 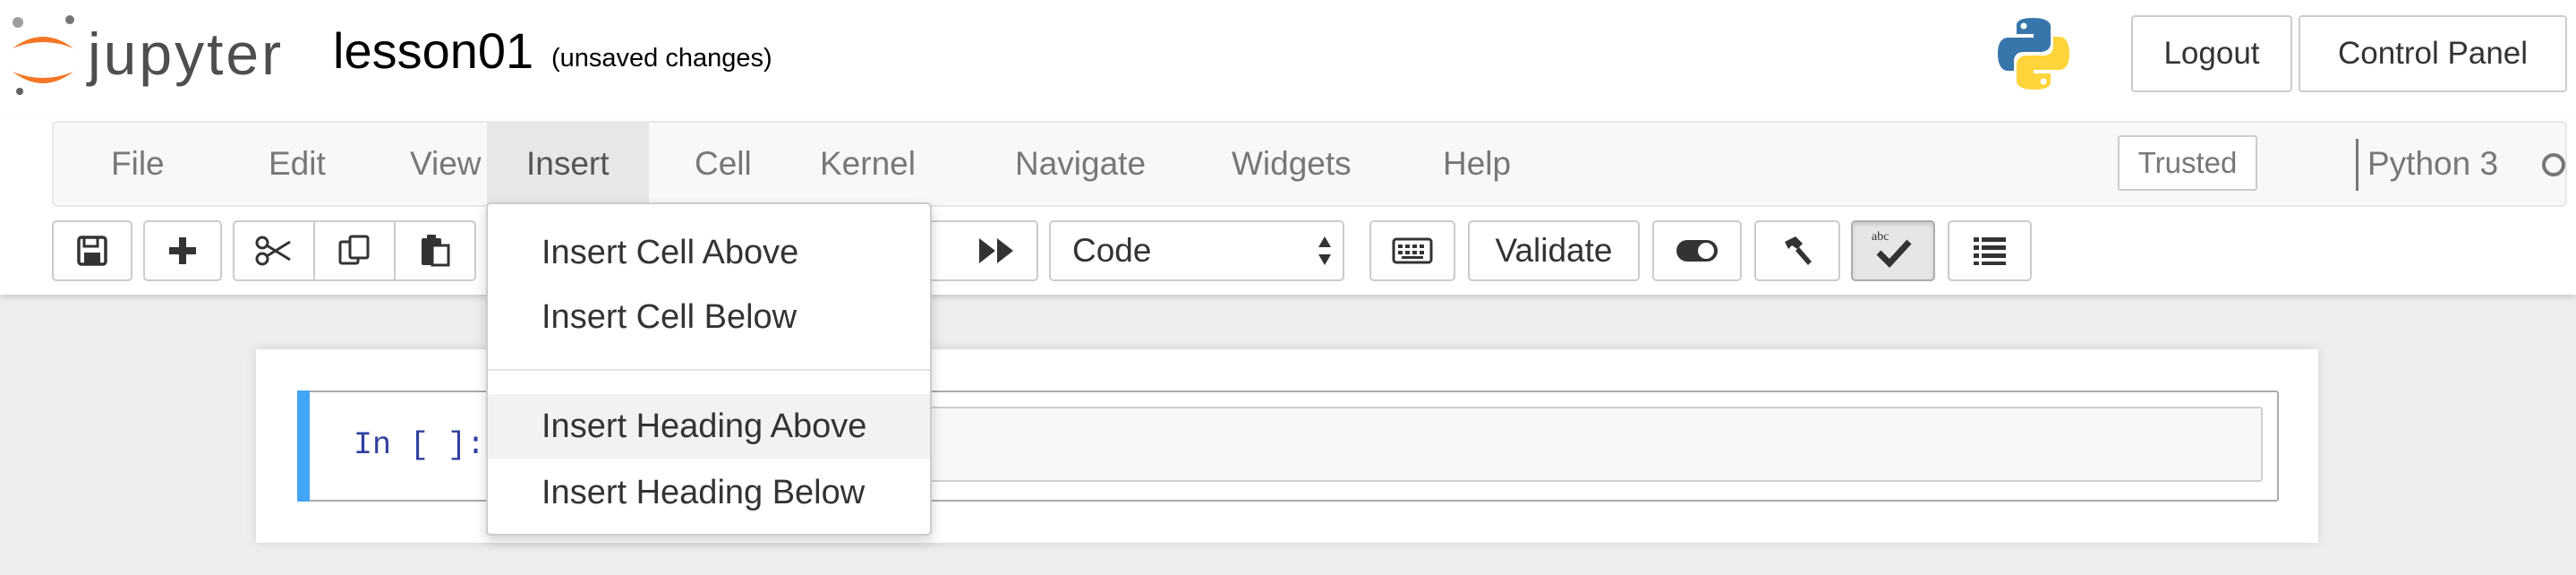 I want to click on abc-check-icon: abc, so click(x=1892, y=249).